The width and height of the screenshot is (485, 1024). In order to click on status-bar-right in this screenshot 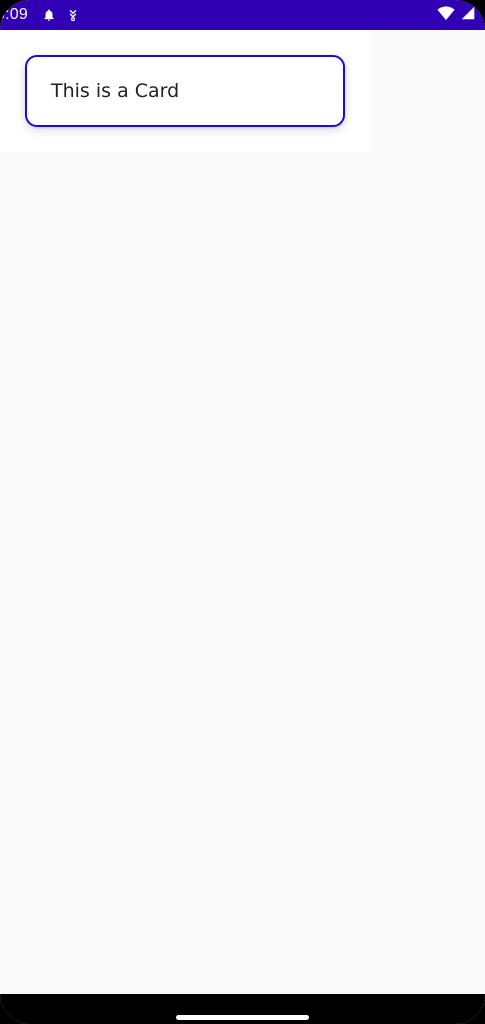, I will do `click(456, 15)`.